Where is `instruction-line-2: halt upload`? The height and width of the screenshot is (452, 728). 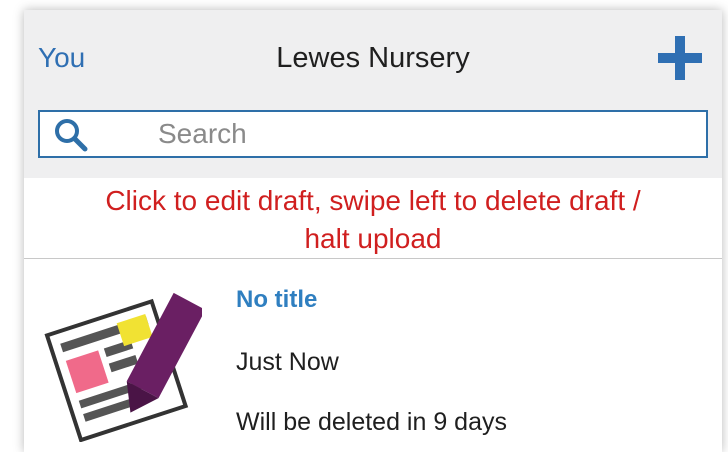
instruction-line-2: halt upload is located at coordinates (373, 238).